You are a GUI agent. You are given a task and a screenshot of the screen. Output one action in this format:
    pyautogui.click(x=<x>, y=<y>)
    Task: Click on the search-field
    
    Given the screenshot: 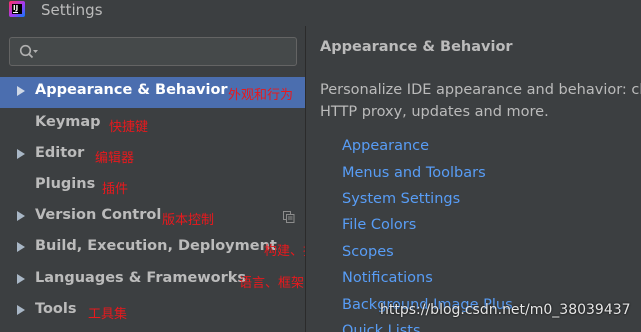 What is the action you would take?
    pyautogui.click(x=153, y=51)
    